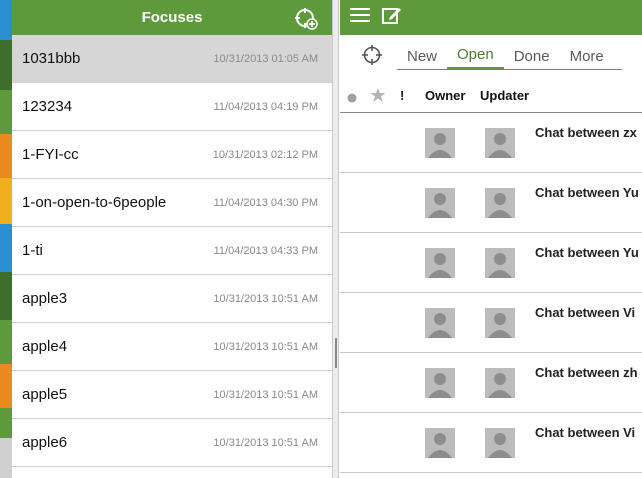 The image size is (642, 478). Describe the element at coordinates (172, 443) in the screenshot. I see `focus-list-item: apple6 10/31/2013 10:51 AM` at that location.